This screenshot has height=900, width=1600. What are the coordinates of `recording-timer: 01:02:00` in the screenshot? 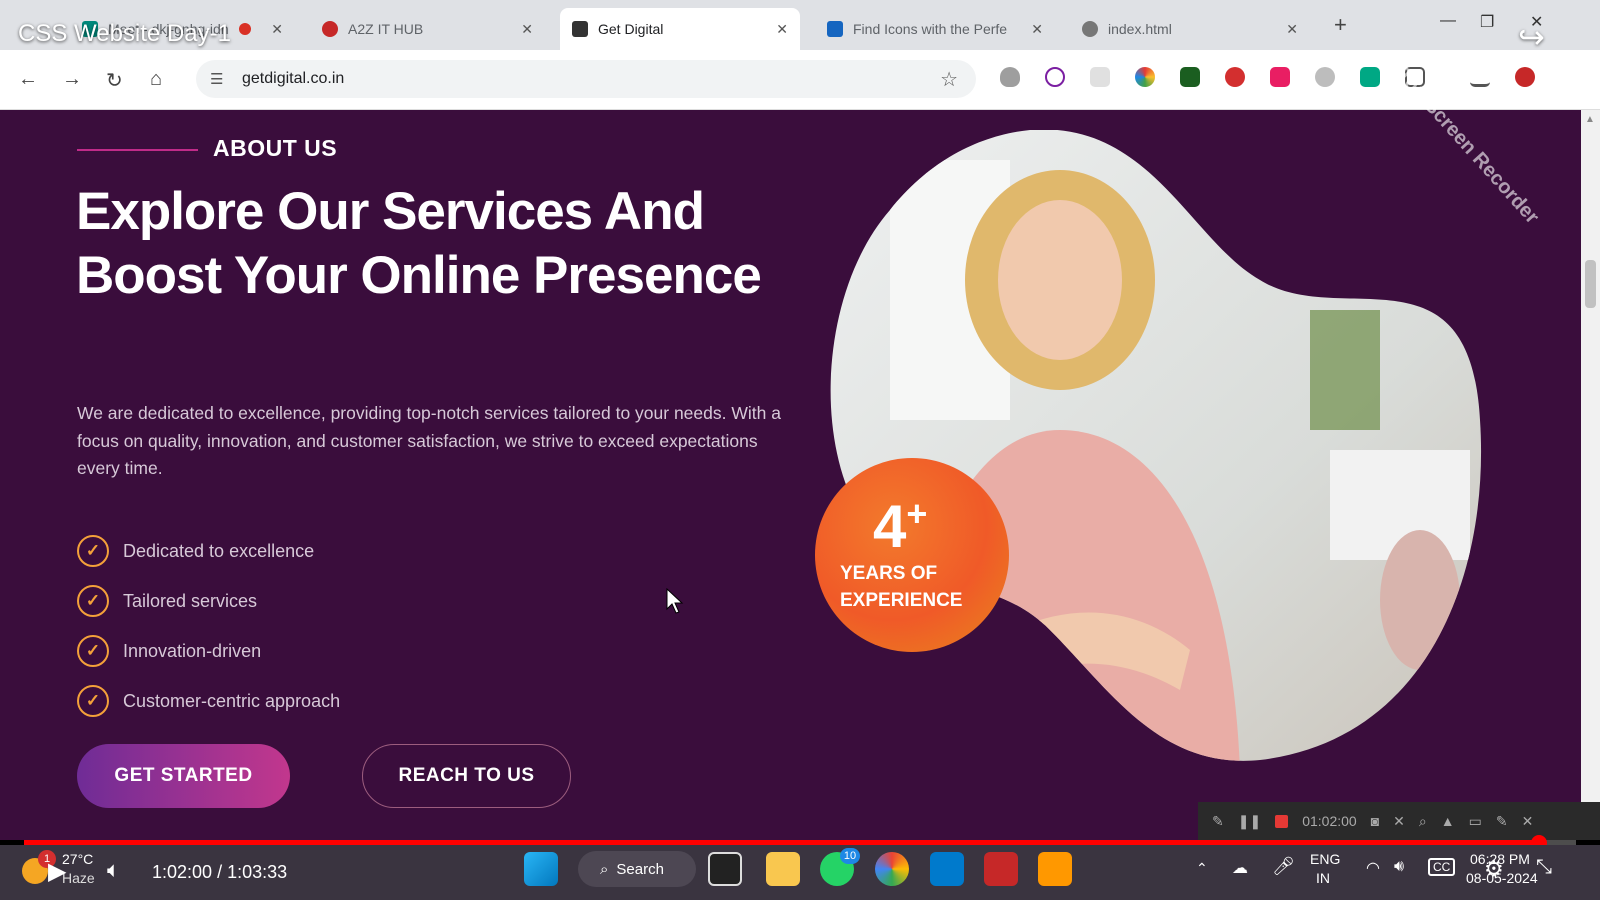 It's located at (1329, 821).